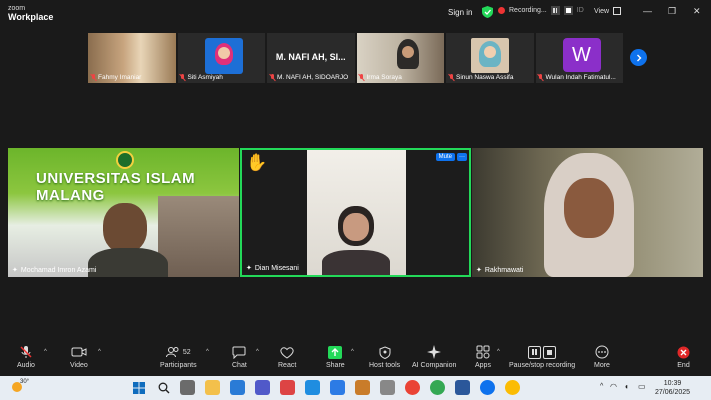 The width and height of the screenshot is (711, 400). What do you see at coordinates (501, 10) in the screenshot?
I see `recording-dot-icon` at bounding box center [501, 10].